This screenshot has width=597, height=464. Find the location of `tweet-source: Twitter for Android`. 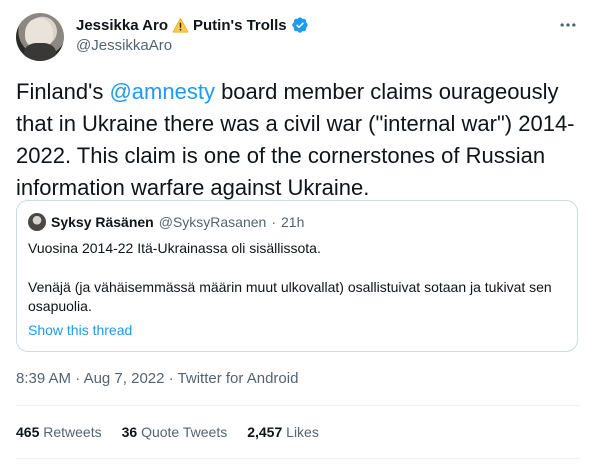

tweet-source: Twitter for Android is located at coordinates (238, 378).